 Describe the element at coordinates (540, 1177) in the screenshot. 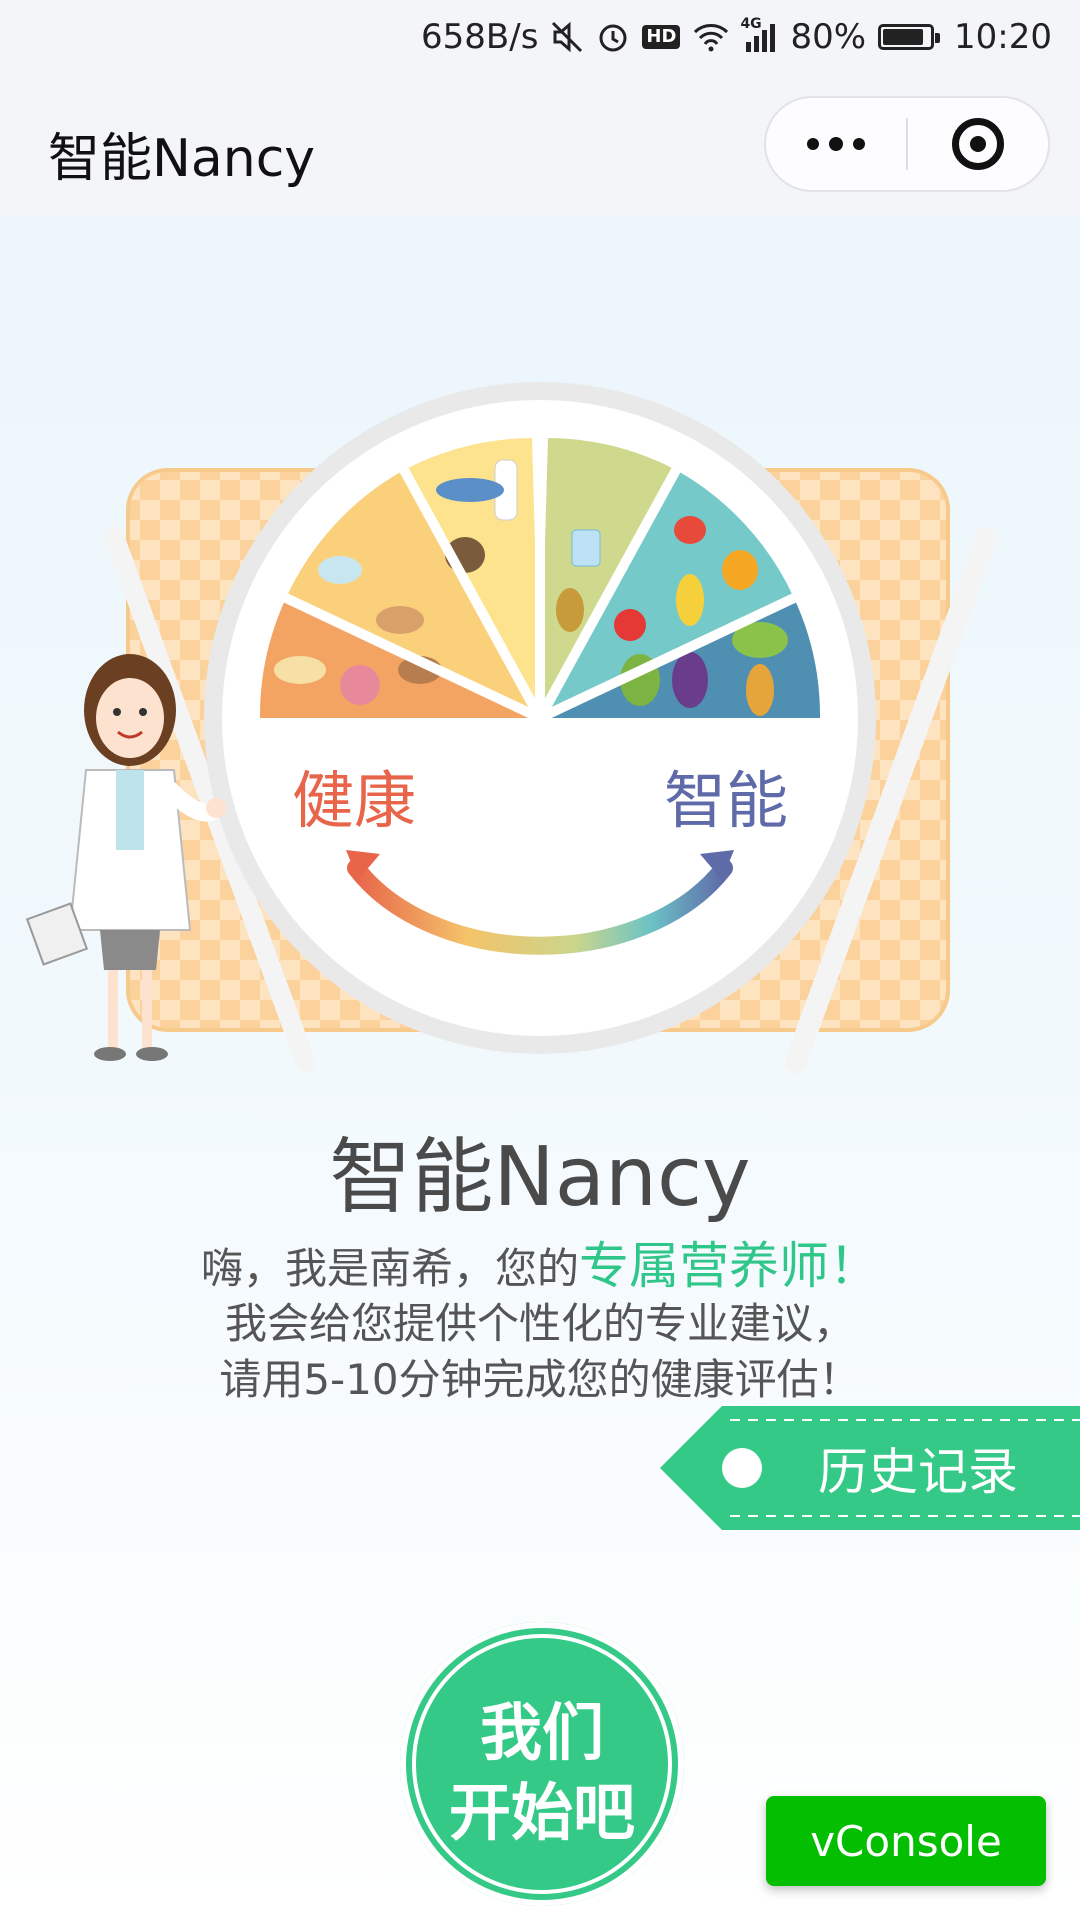

I see `app-name-heading: 智能Nancy` at that location.